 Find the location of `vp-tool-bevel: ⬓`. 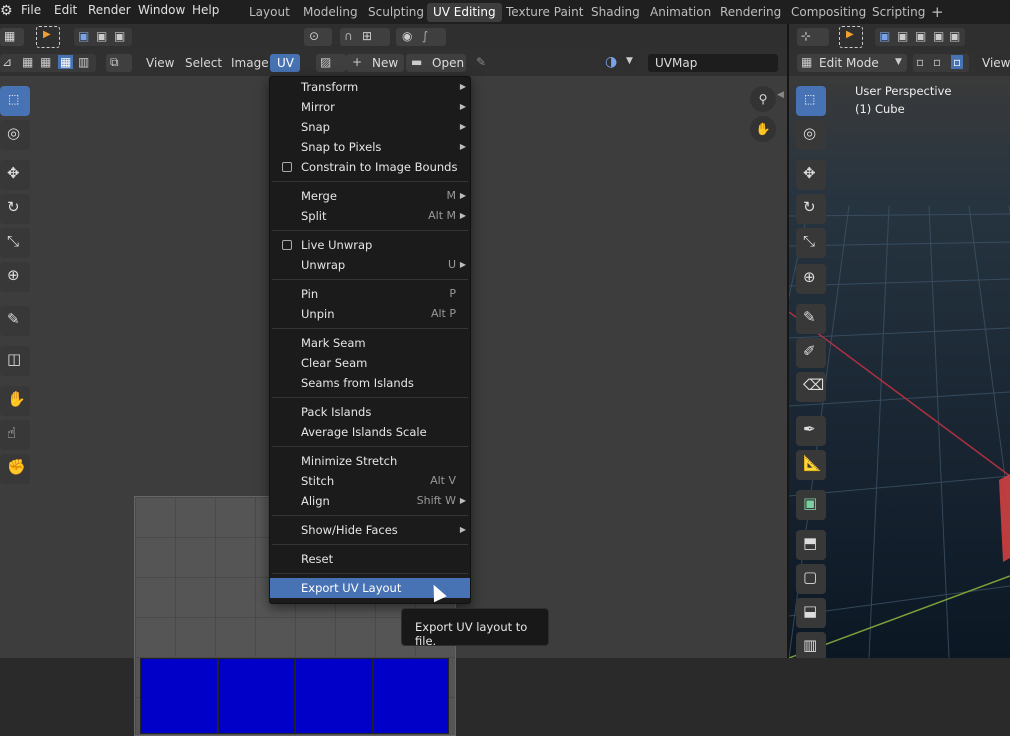

vp-tool-bevel: ⬓ is located at coordinates (811, 613).